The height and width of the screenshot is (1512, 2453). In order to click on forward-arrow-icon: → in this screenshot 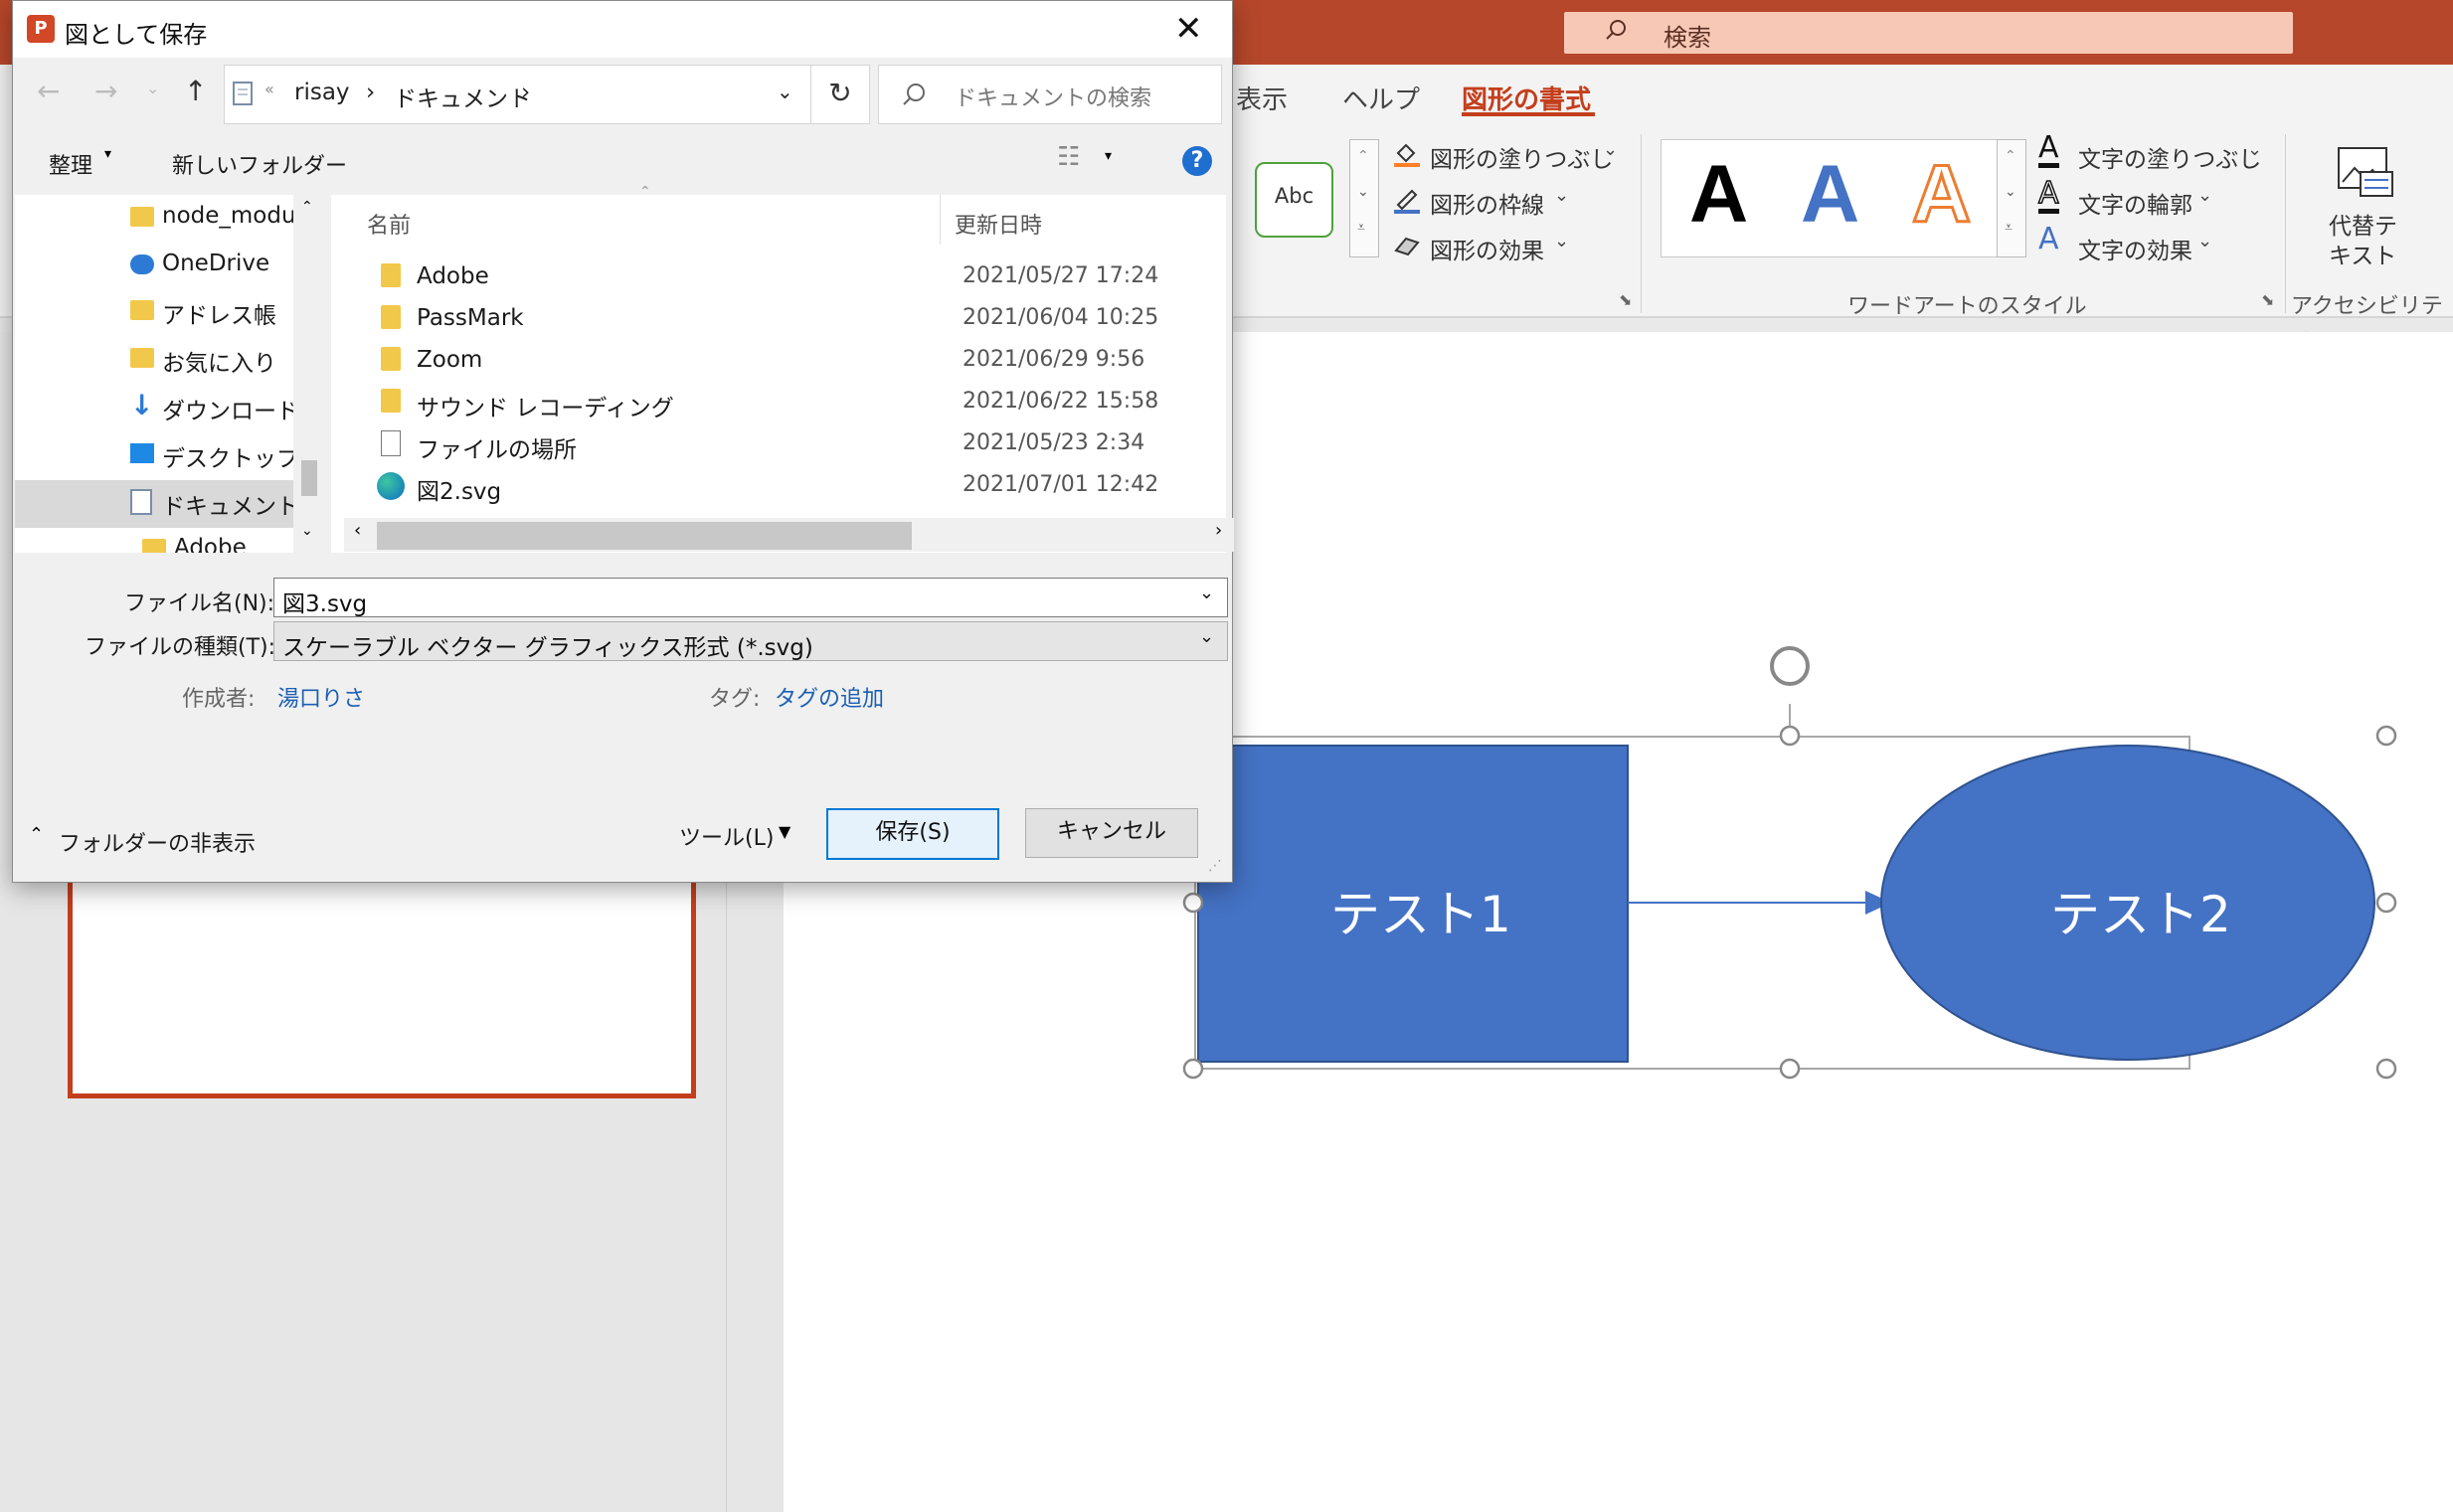, I will do `click(105, 91)`.